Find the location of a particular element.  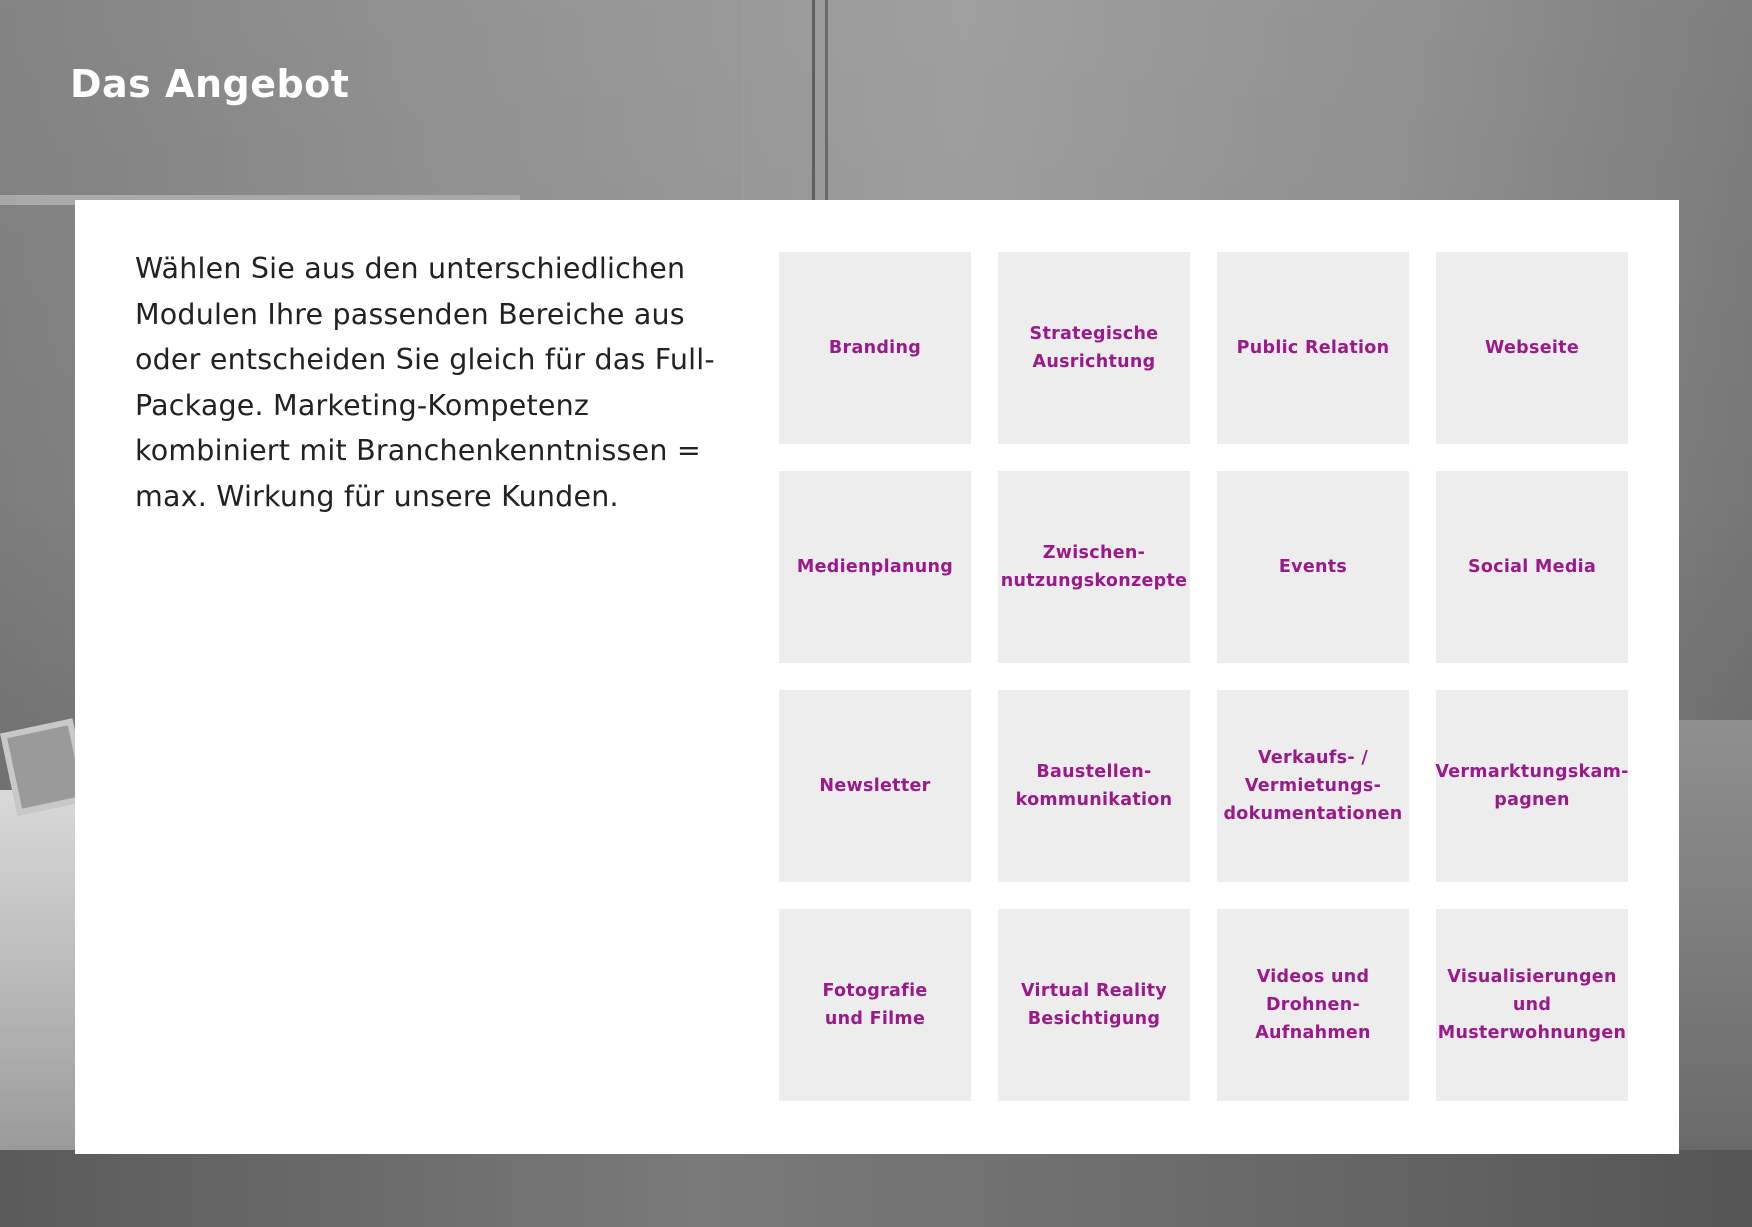

module-label: Newsletter is located at coordinates (875, 786).